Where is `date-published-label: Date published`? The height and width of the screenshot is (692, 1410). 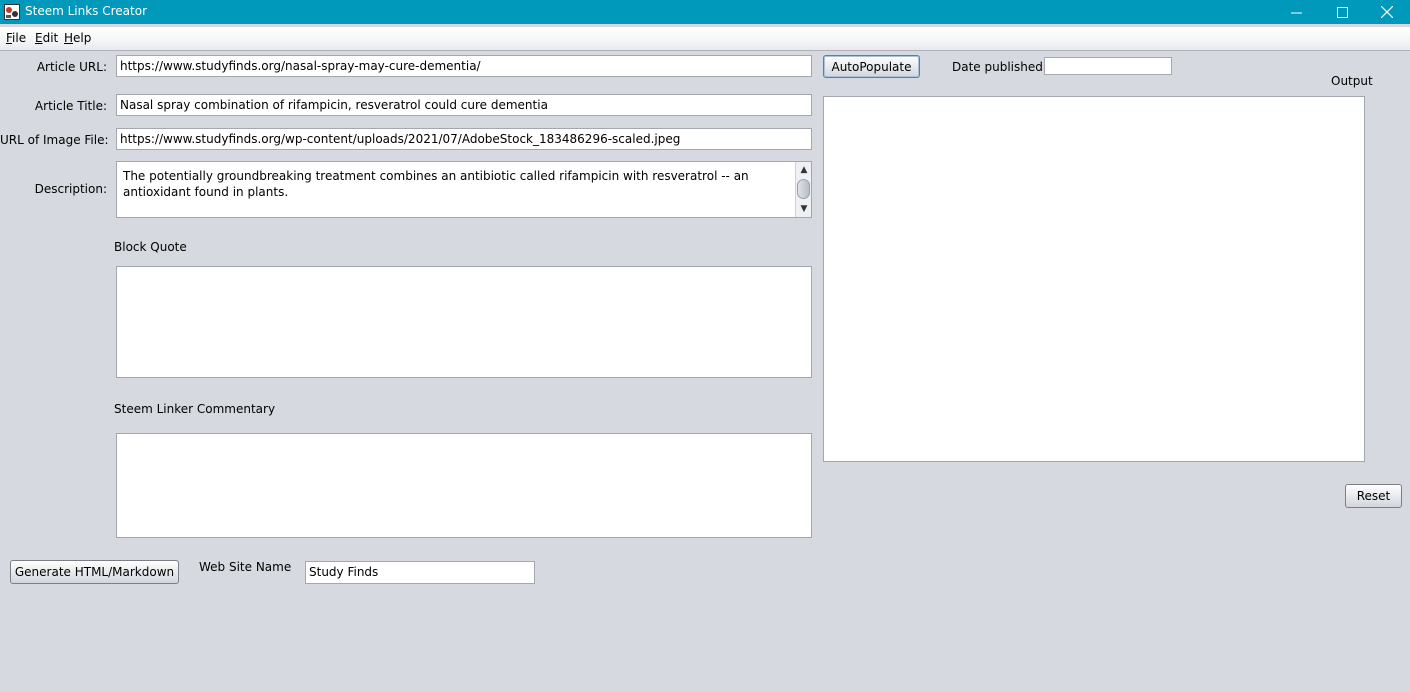 date-published-label: Date published is located at coordinates (997, 67).